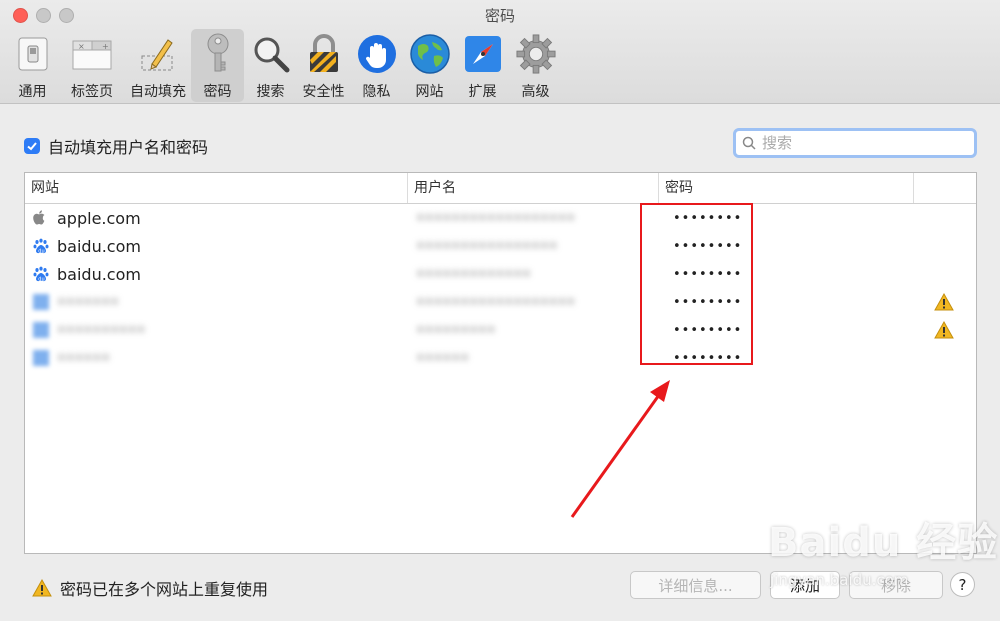 The height and width of the screenshot is (621, 1000). I want to click on column-header-password: 密码, so click(786, 188).